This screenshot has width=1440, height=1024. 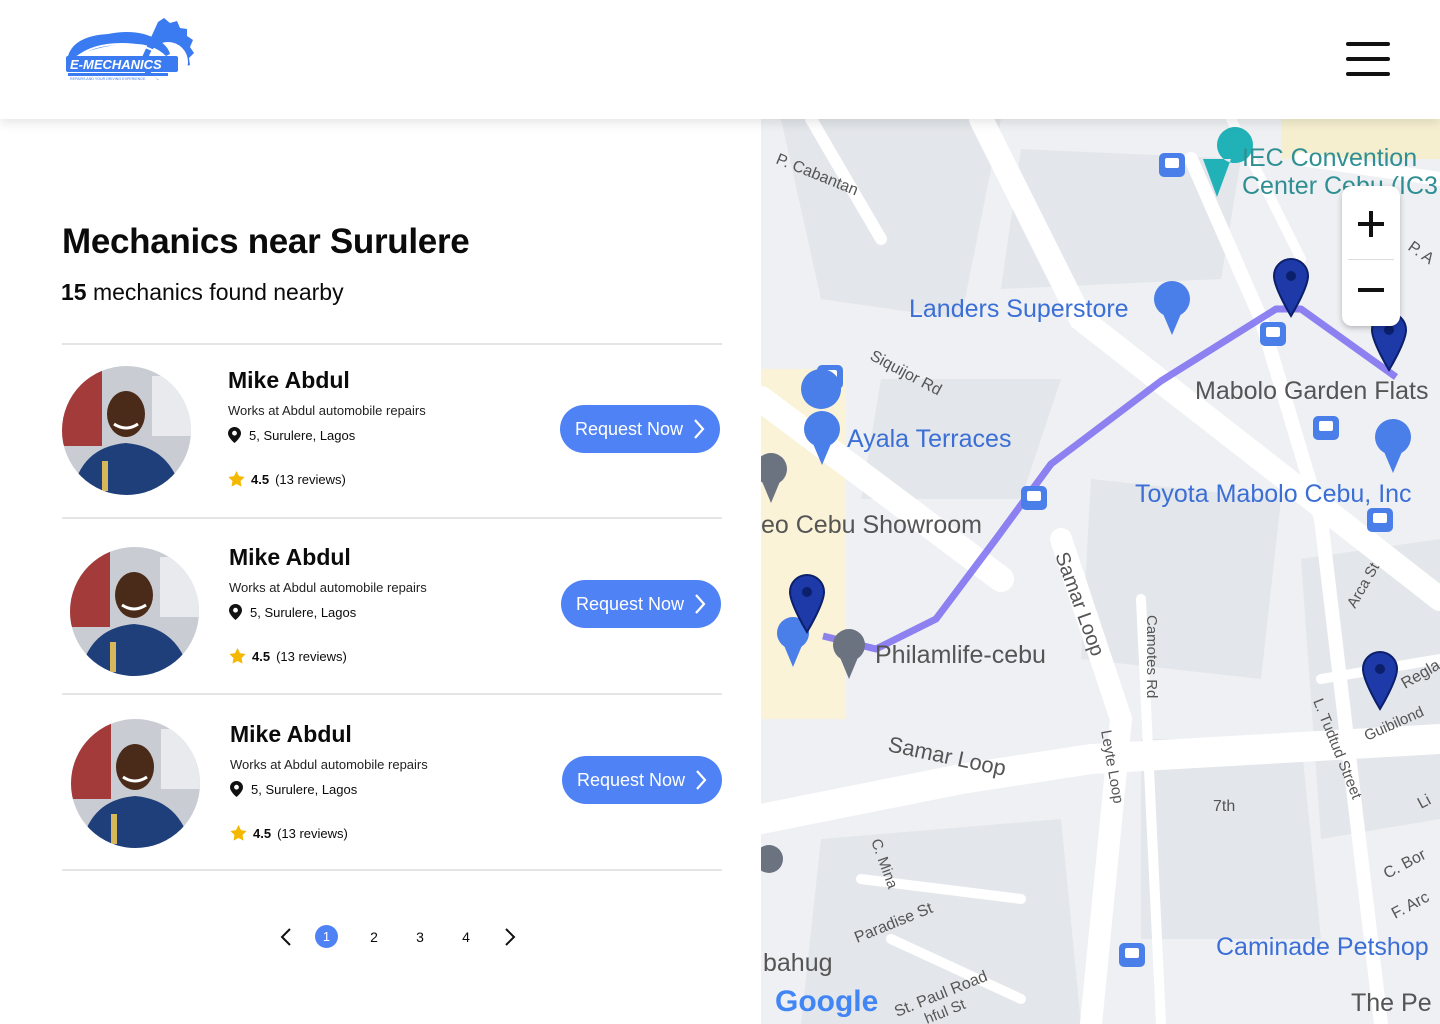 What do you see at coordinates (326, 936) in the screenshot?
I see `page-1-button: 1` at bounding box center [326, 936].